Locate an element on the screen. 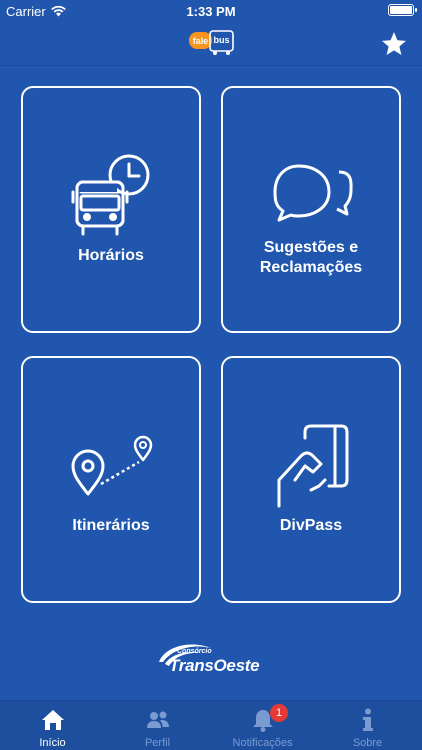 Image resolution: width=422 pixels, height=750 pixels. status-time: 1:33 PM is located at coordinates (211, 11).